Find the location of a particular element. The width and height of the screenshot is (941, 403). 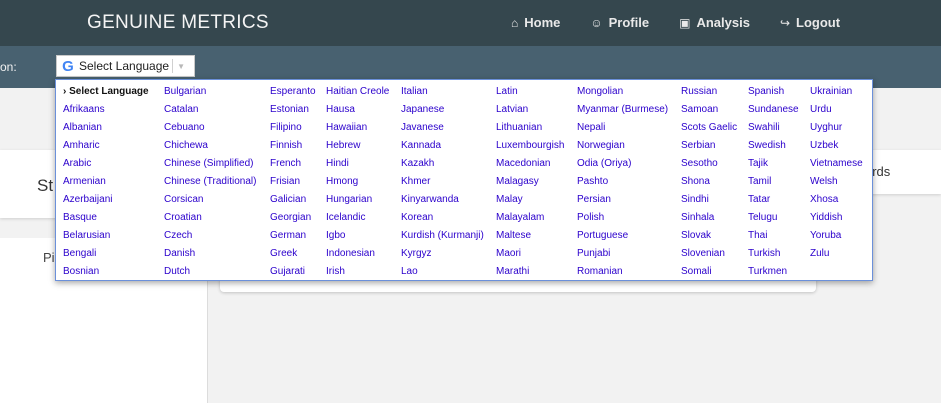

language-option: Catalan is located at coordinates (210, 113).